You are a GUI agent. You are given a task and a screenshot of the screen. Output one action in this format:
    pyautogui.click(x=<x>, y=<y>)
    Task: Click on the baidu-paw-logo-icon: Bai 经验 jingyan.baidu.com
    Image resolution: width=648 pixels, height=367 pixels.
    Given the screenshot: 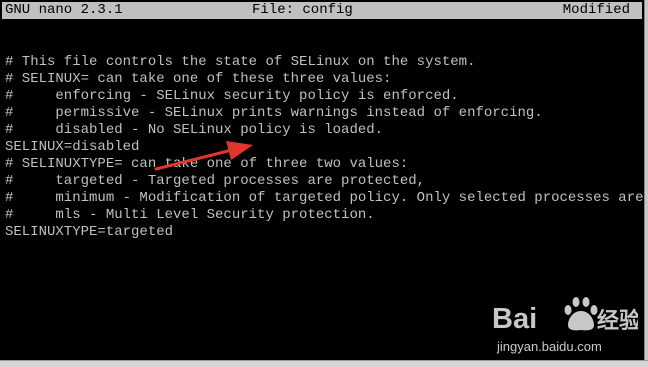 What is the action you would take?
    pyautogui.click(x=566, y=325)
    